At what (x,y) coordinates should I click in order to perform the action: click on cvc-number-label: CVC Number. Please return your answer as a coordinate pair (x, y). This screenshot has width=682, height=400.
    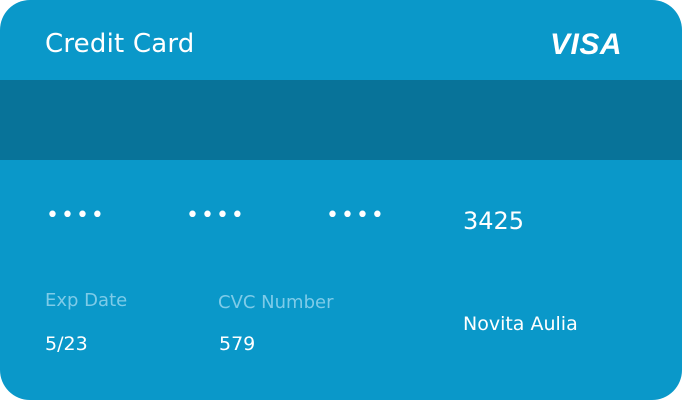
    Looking at the image, I should click on (276, 302).